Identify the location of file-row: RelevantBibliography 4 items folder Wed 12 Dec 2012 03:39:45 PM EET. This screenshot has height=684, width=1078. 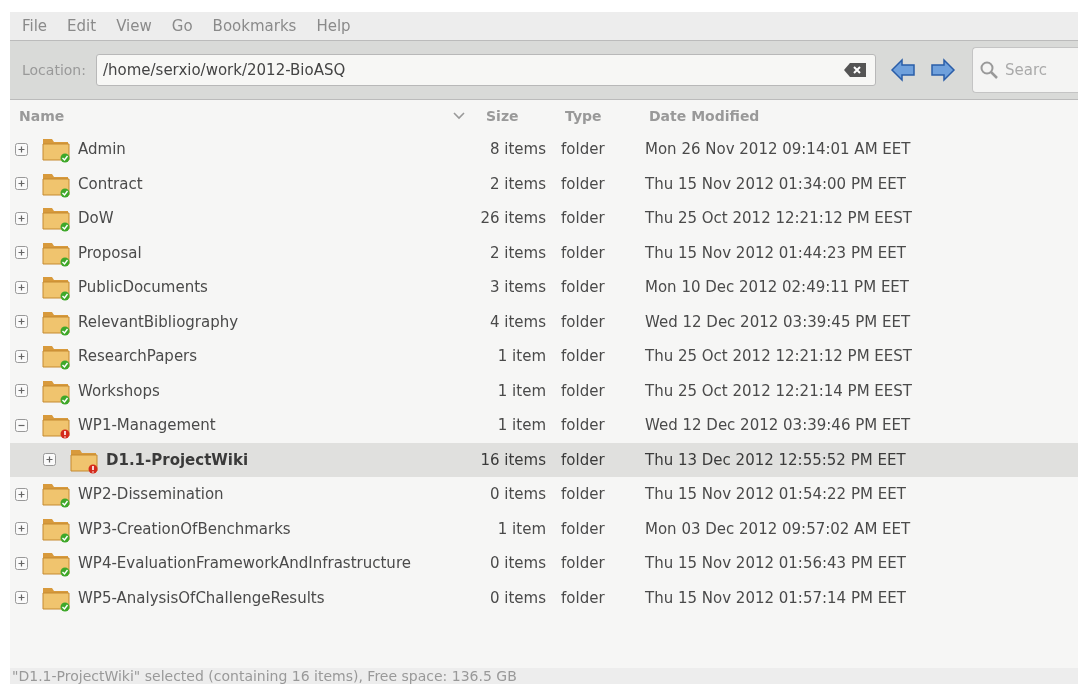
(544, 321).